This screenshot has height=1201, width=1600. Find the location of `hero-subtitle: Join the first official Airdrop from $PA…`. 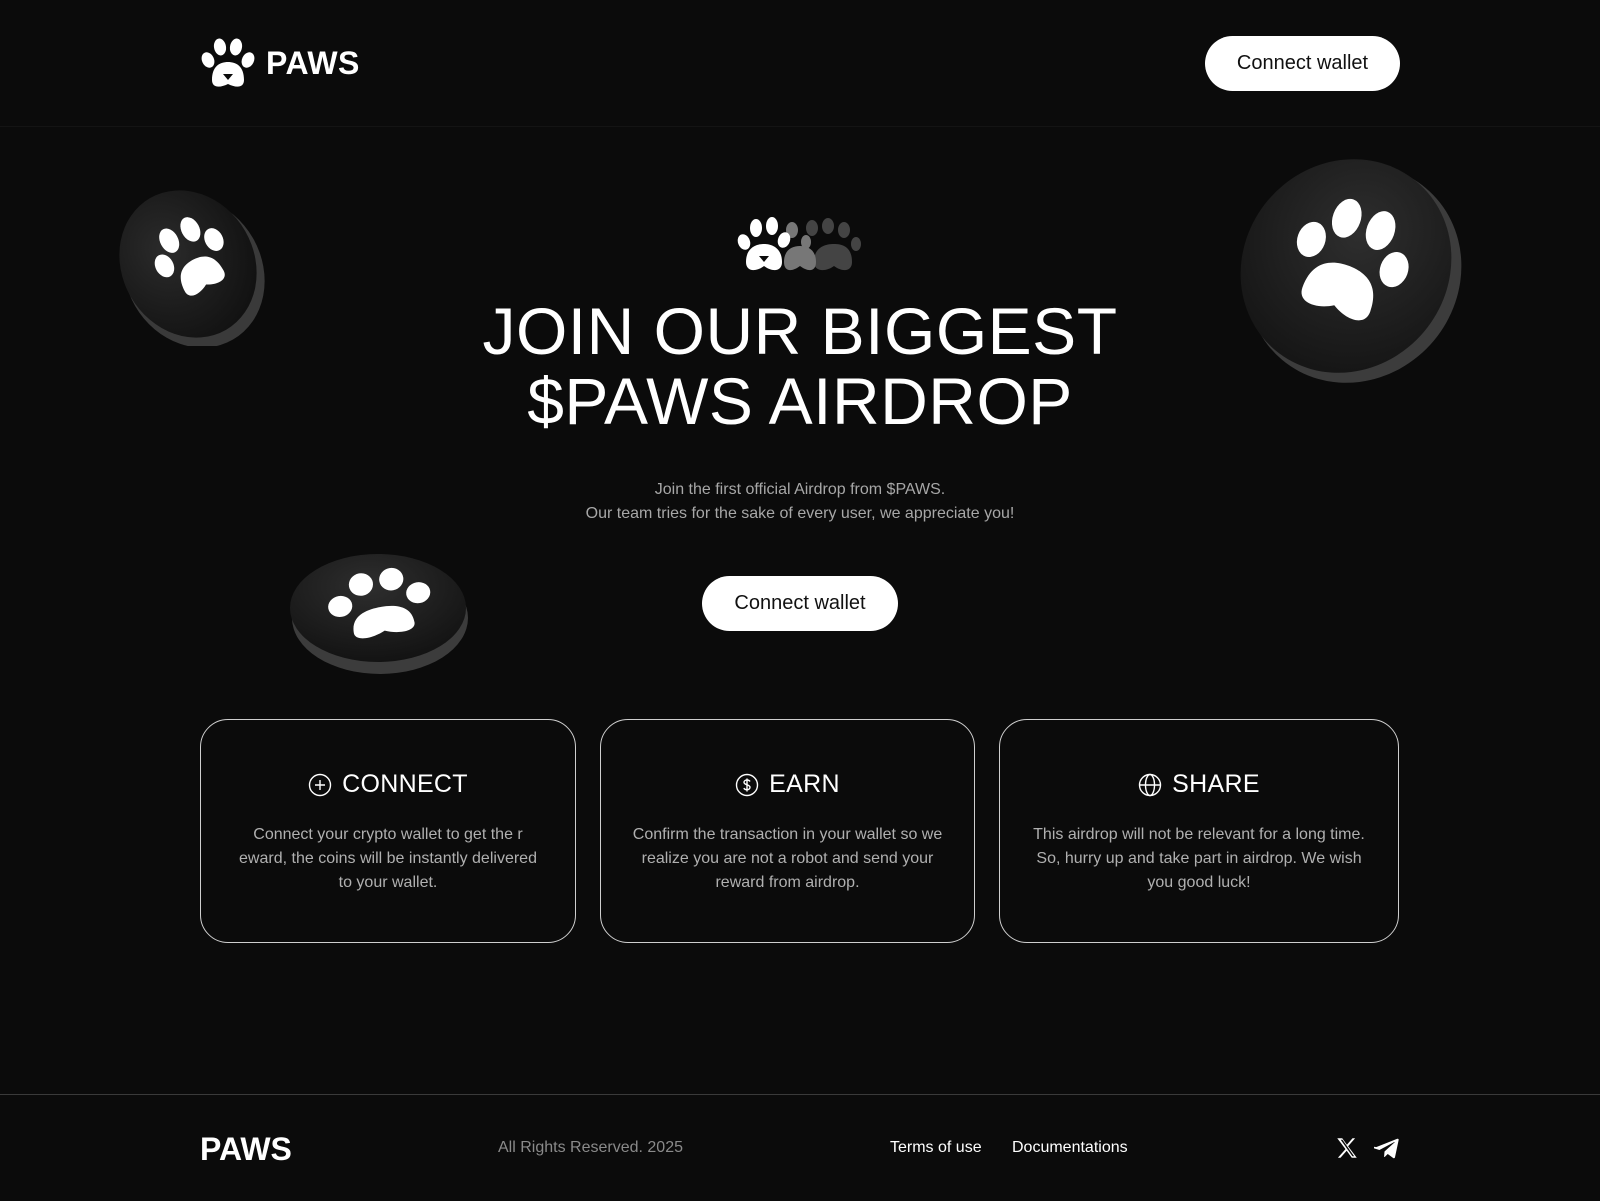

hero-subtitle: Join the first official Airdrop from $PA… is located at coordinates (800, 502).